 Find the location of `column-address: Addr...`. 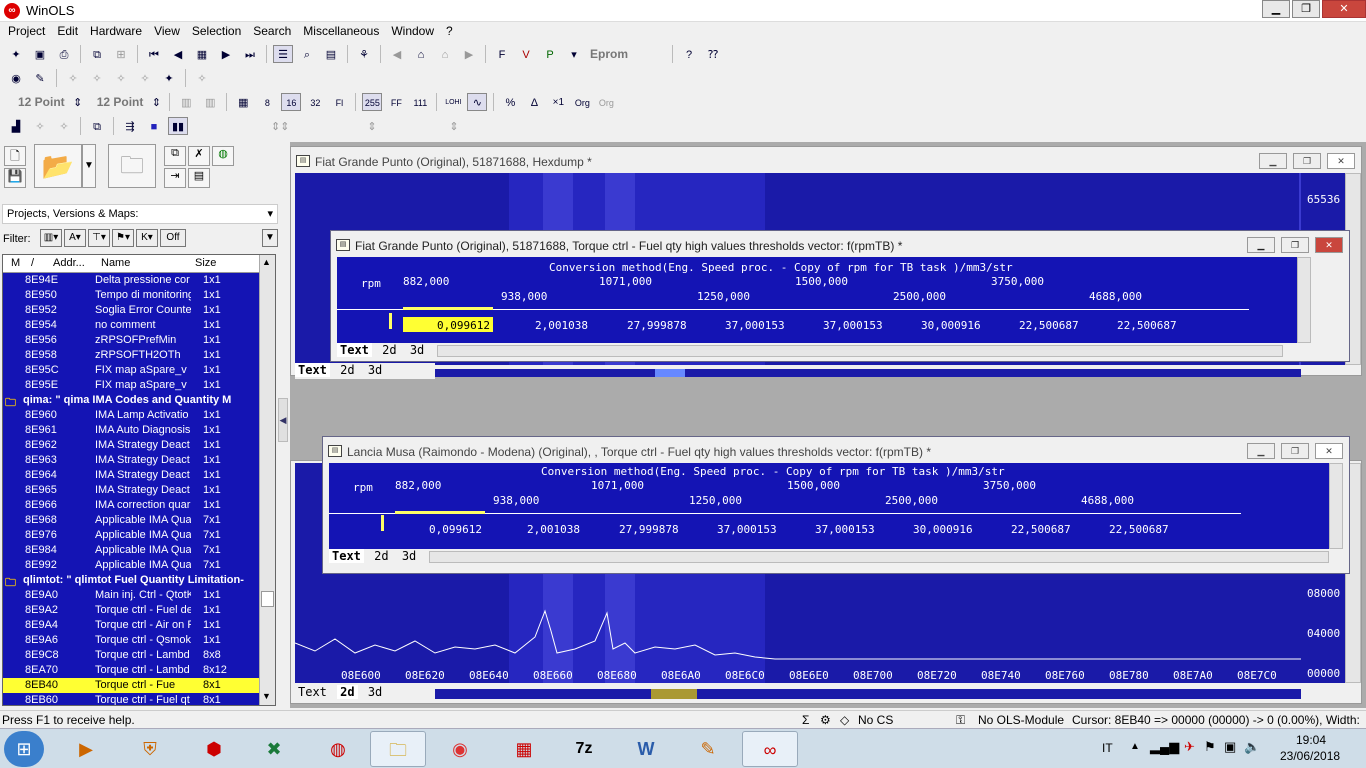

column-address: Addr... is located at coordinates (69, 263).